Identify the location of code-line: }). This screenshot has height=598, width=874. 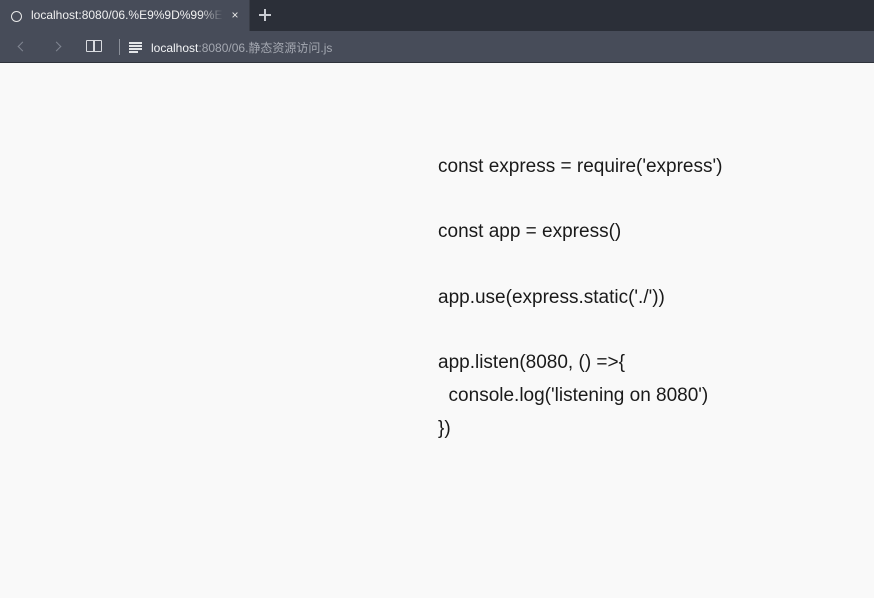
(444, 428).